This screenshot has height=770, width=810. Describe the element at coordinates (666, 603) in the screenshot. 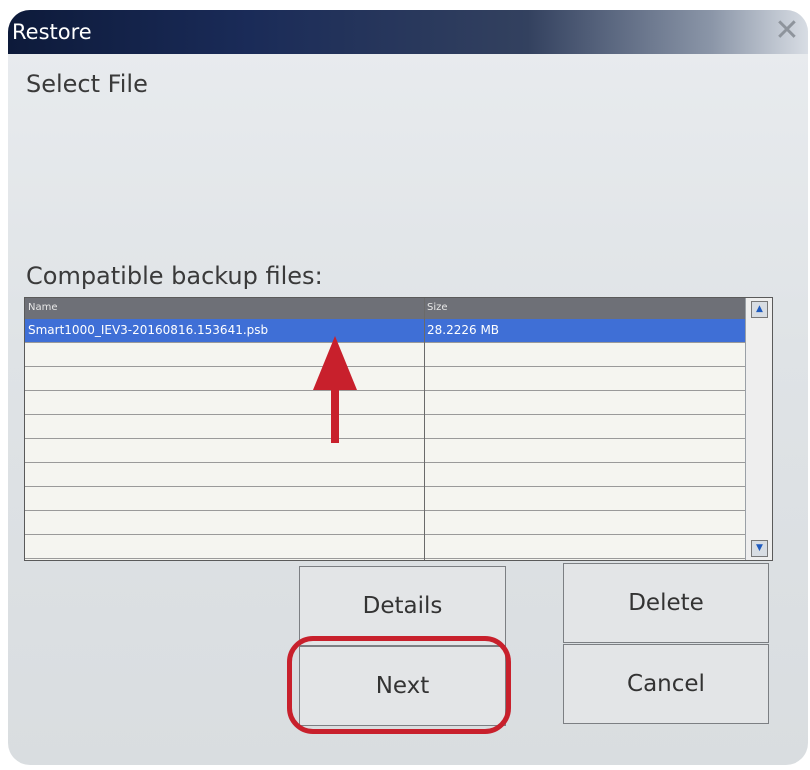

I see `delete-button: Delete` at that location.